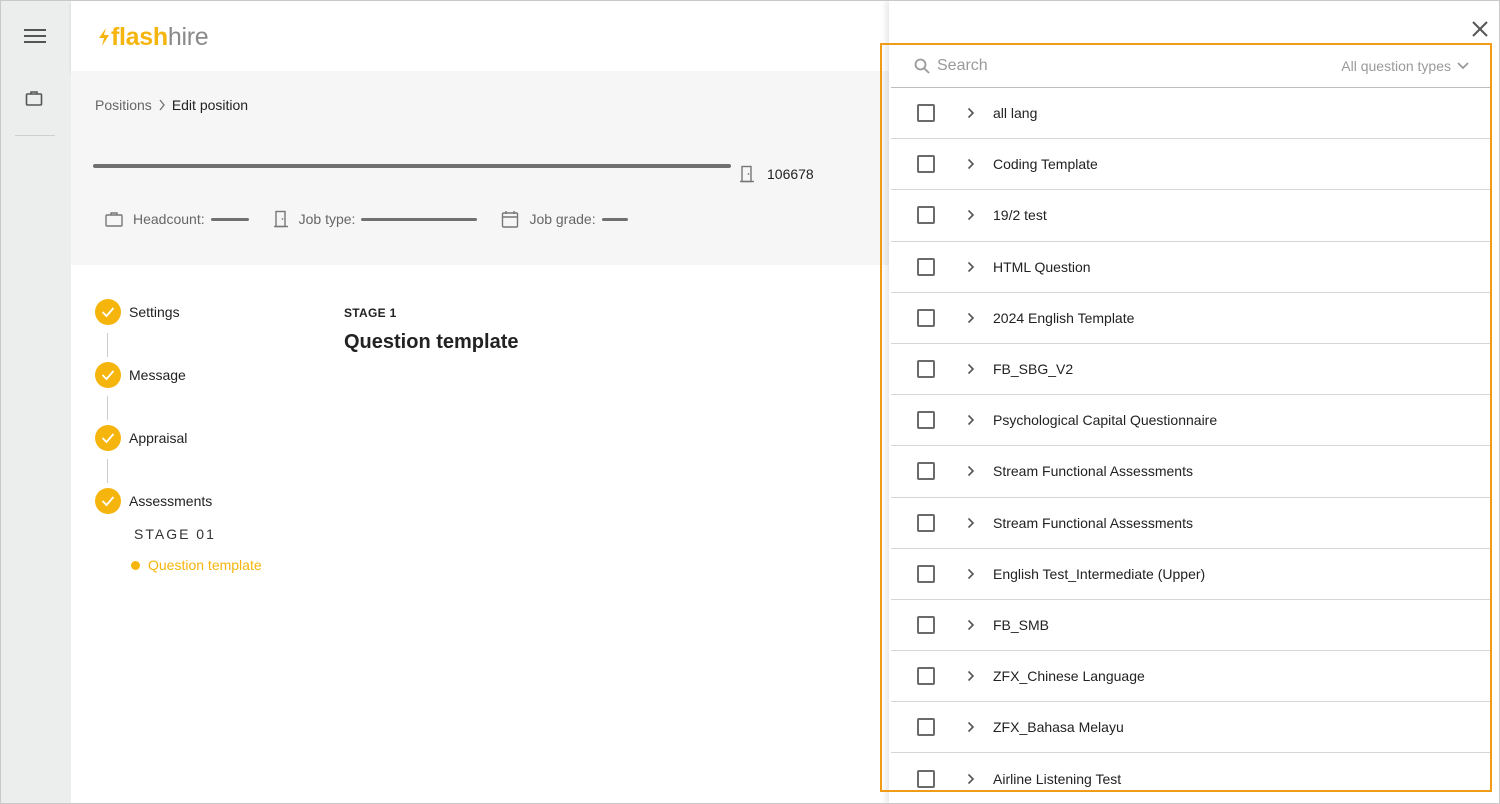 This screenshot has height=804, width=1500. Describe the element at coordinates (1190, 114) in the screenshot. I see `template-row: all lang` at that location.